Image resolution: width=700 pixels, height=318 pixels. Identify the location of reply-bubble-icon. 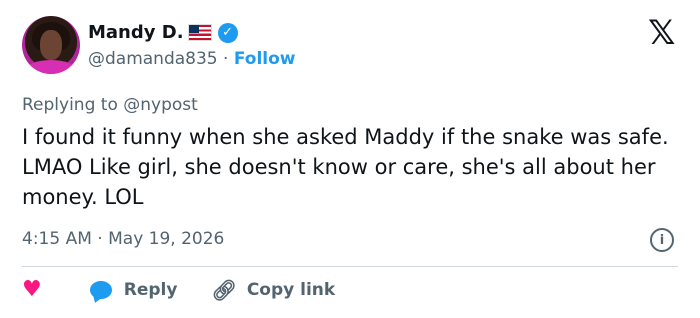
(100, 290).